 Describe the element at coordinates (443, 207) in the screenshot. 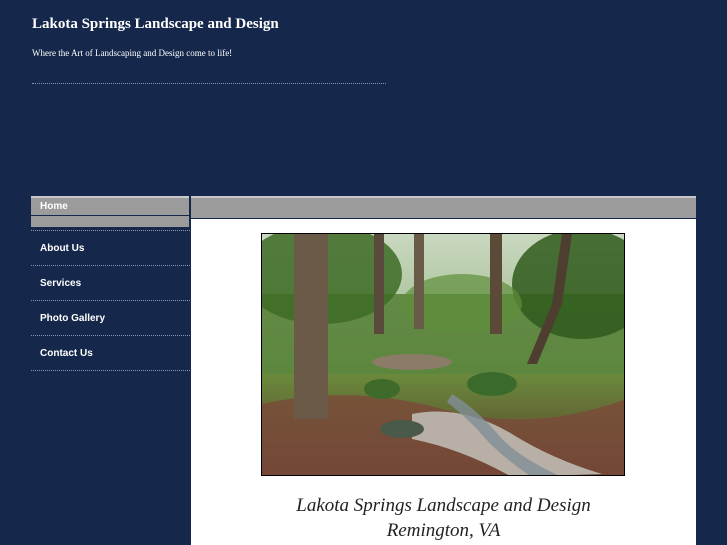

I see `content-header-bar` at that location.